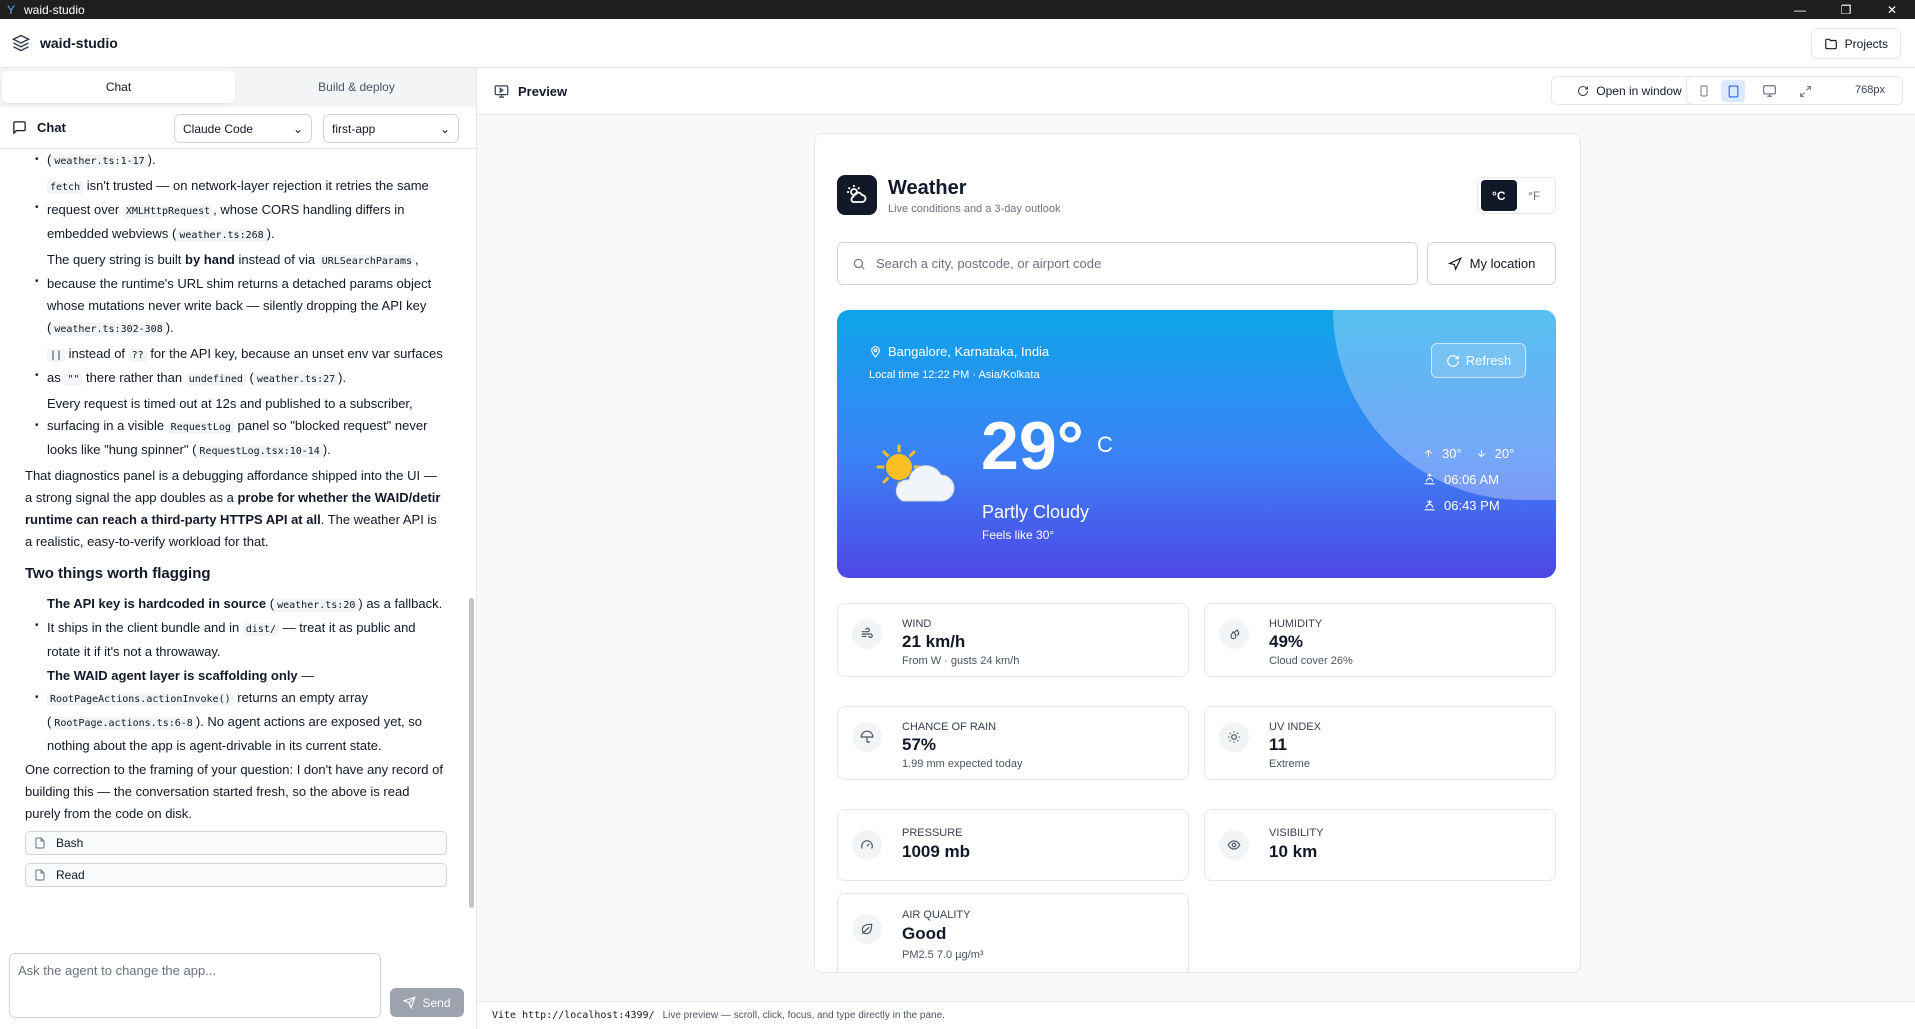 This screenshot has width=1915, height=1029. Describe the element at coordinates (1429, 504) in the screenshot. I see `sunset-icon` at that location.